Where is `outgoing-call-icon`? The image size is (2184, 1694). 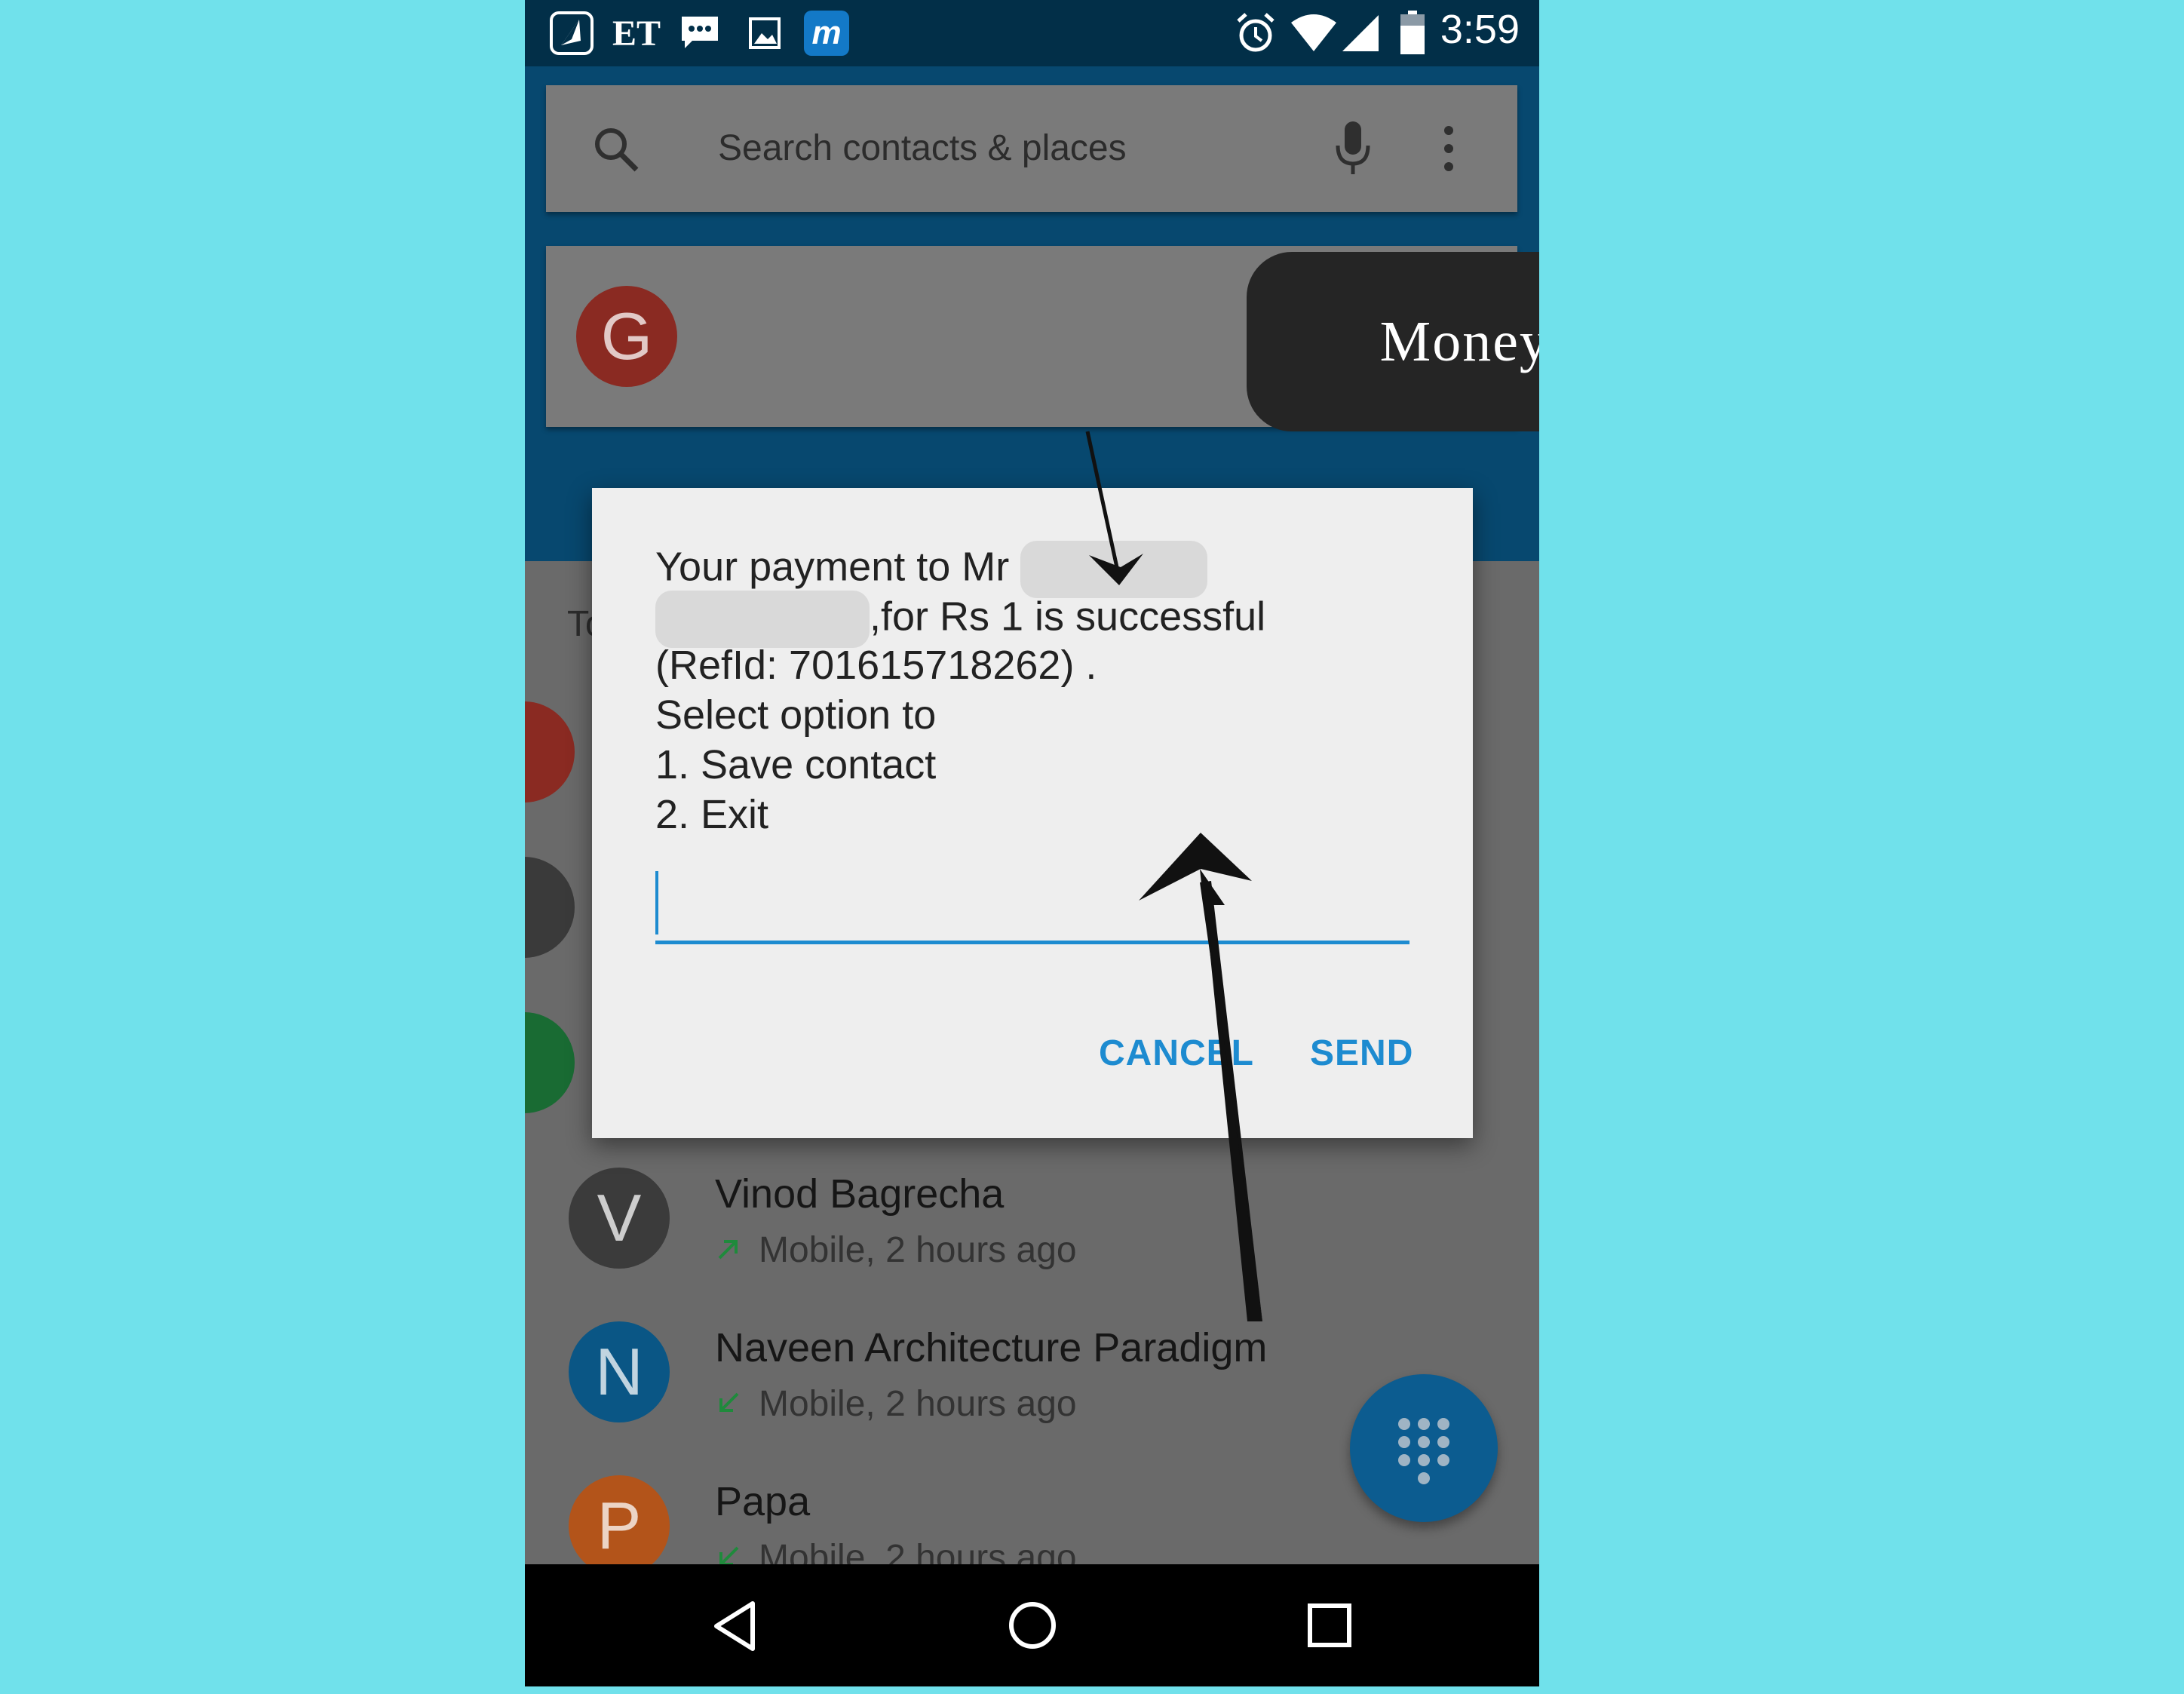 outgoing-call-icon is located at coordinates (728, 1250).